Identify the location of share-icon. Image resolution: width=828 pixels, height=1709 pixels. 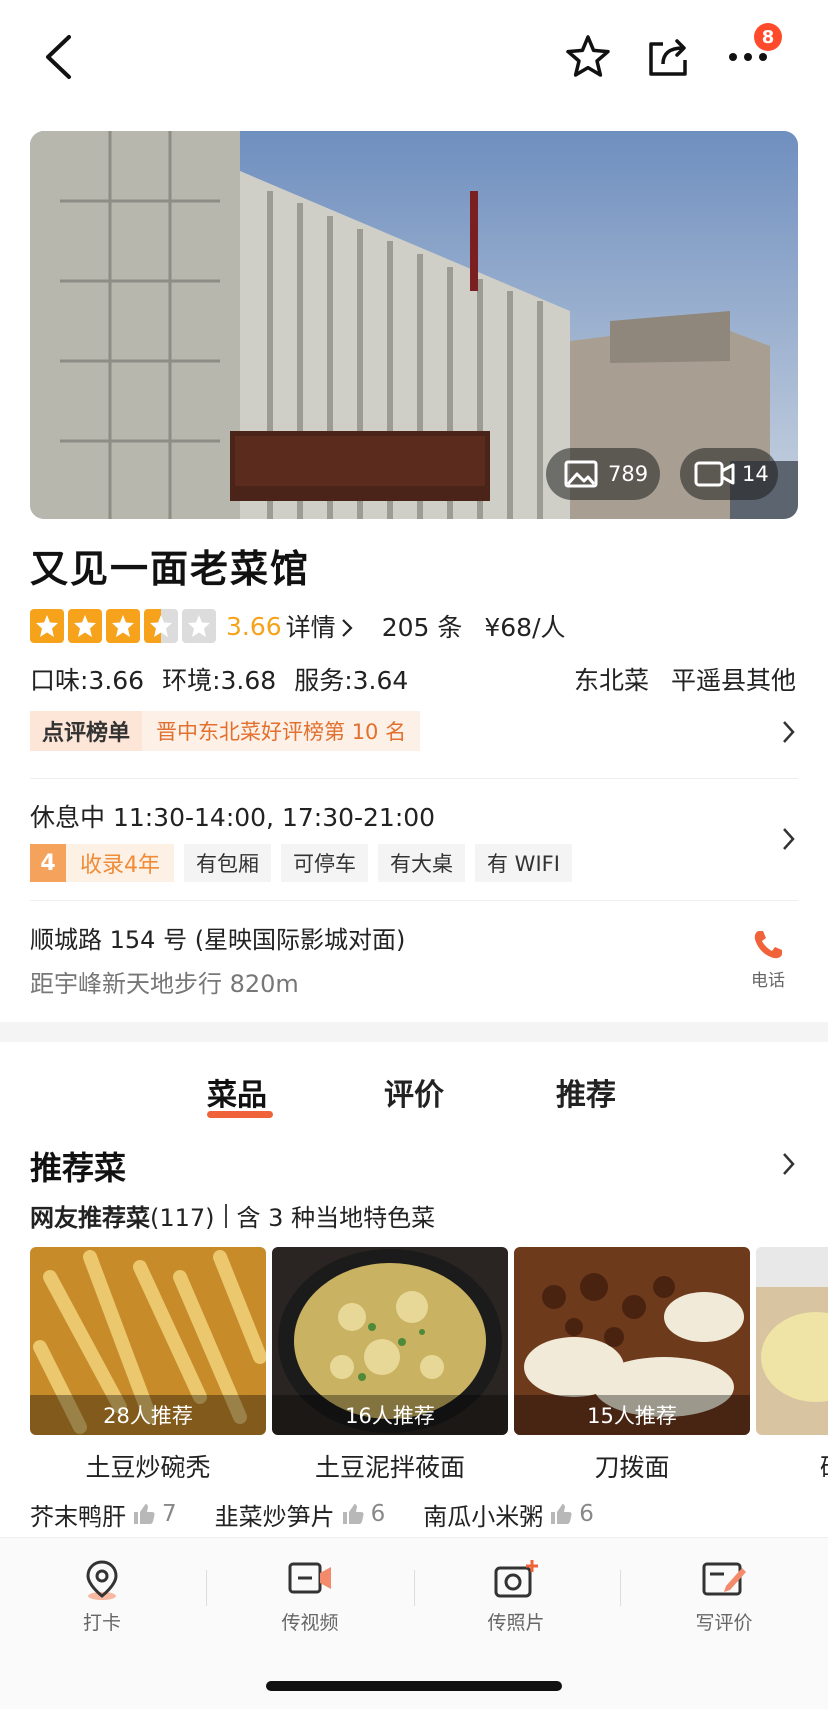
(668, 57).